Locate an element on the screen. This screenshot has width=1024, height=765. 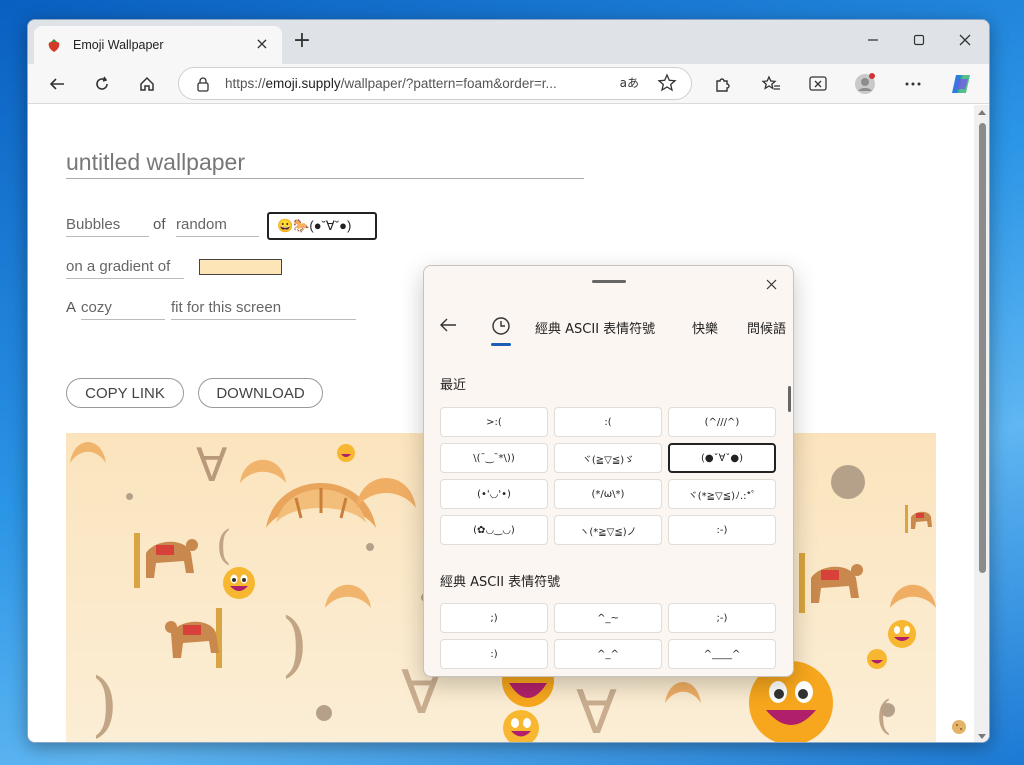
scroll-down-arrow-icon is located at coordinates (982, 736).